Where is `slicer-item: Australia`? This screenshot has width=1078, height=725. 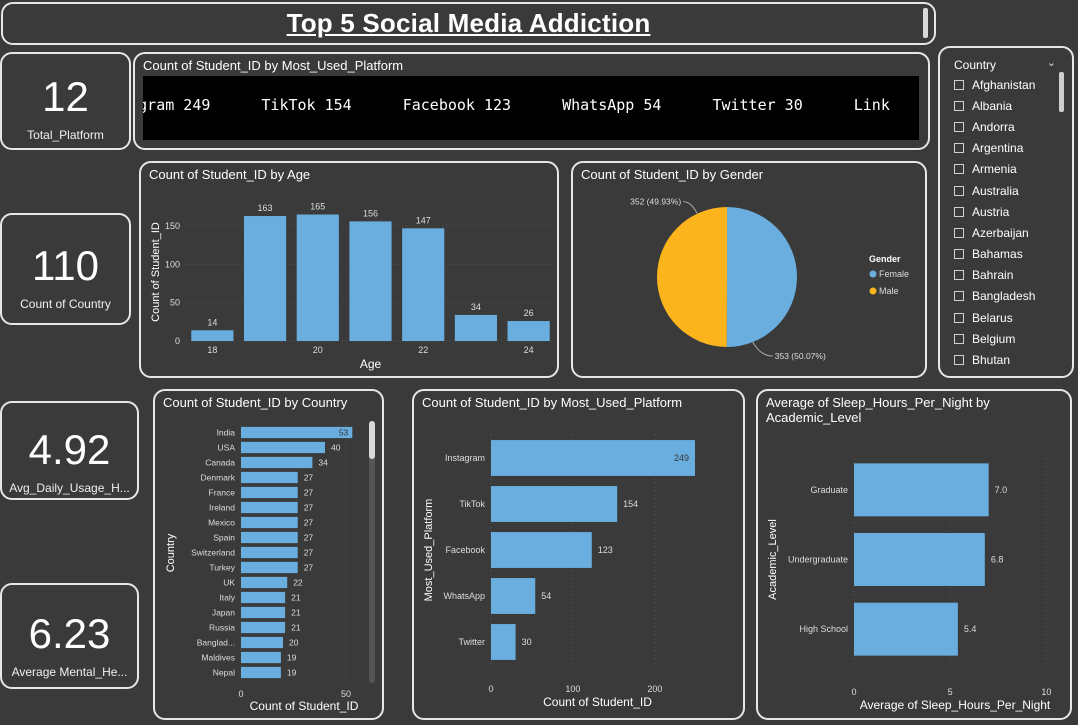
slicer-item: Australia is located at coordinates (1009, 190).